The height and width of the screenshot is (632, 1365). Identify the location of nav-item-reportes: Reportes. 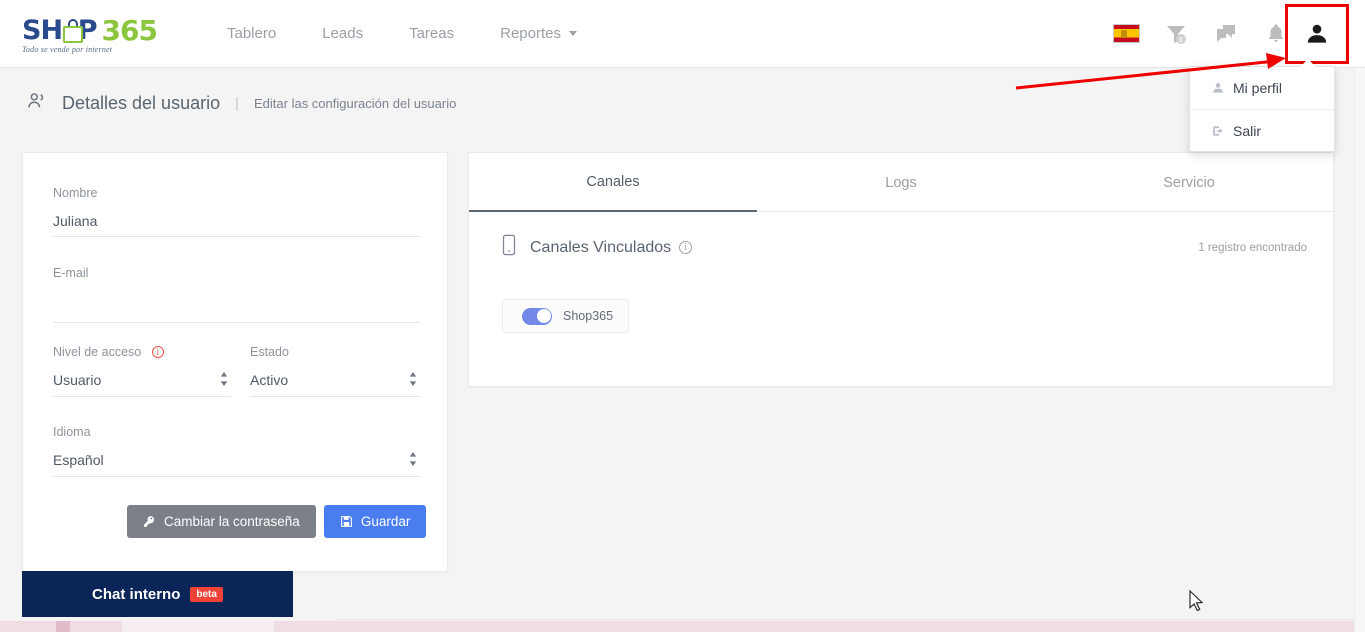
(538, 34).